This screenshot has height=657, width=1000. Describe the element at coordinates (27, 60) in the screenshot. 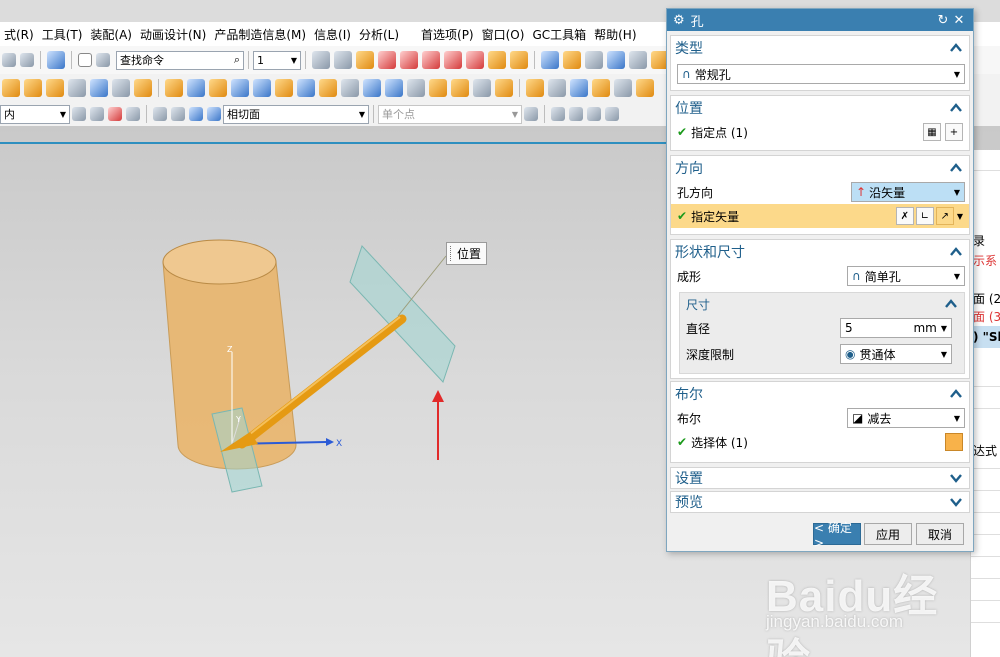

I see `repeat-command-icon` at that location.